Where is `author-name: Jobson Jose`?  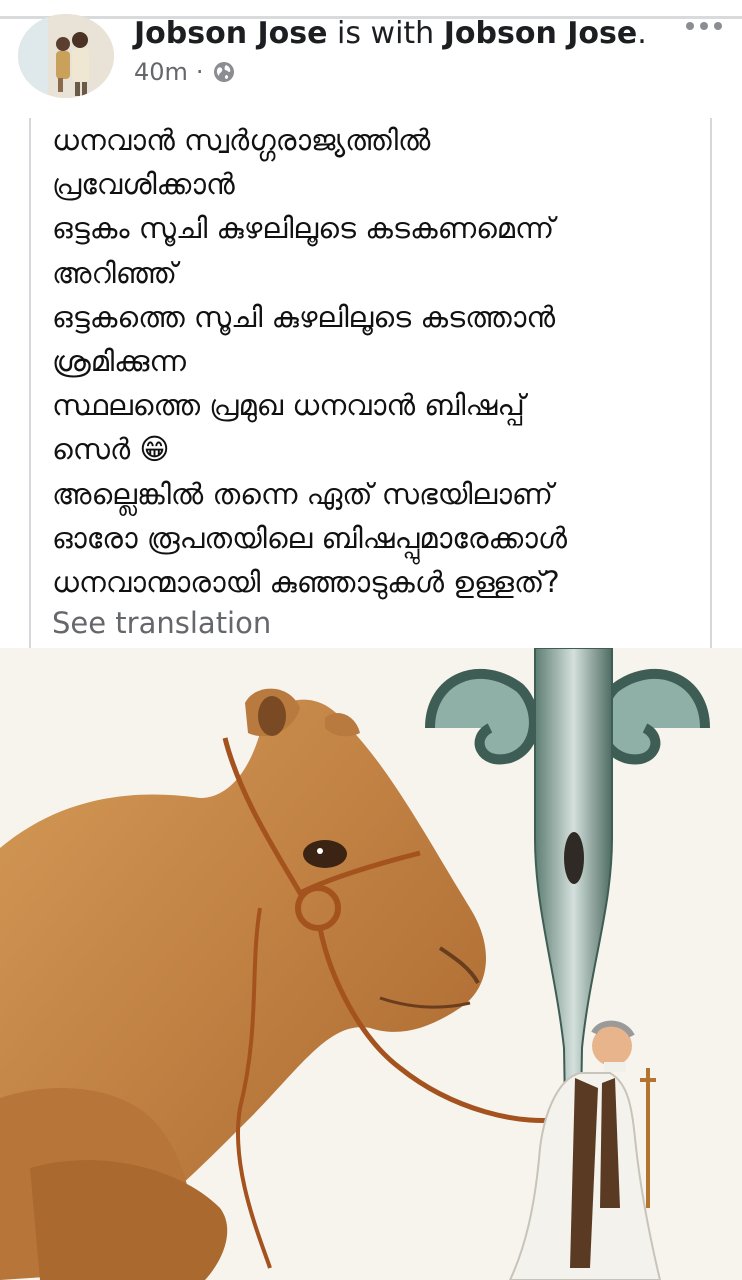 author-name: Jobson Jose is located at coordinates (231, 33).